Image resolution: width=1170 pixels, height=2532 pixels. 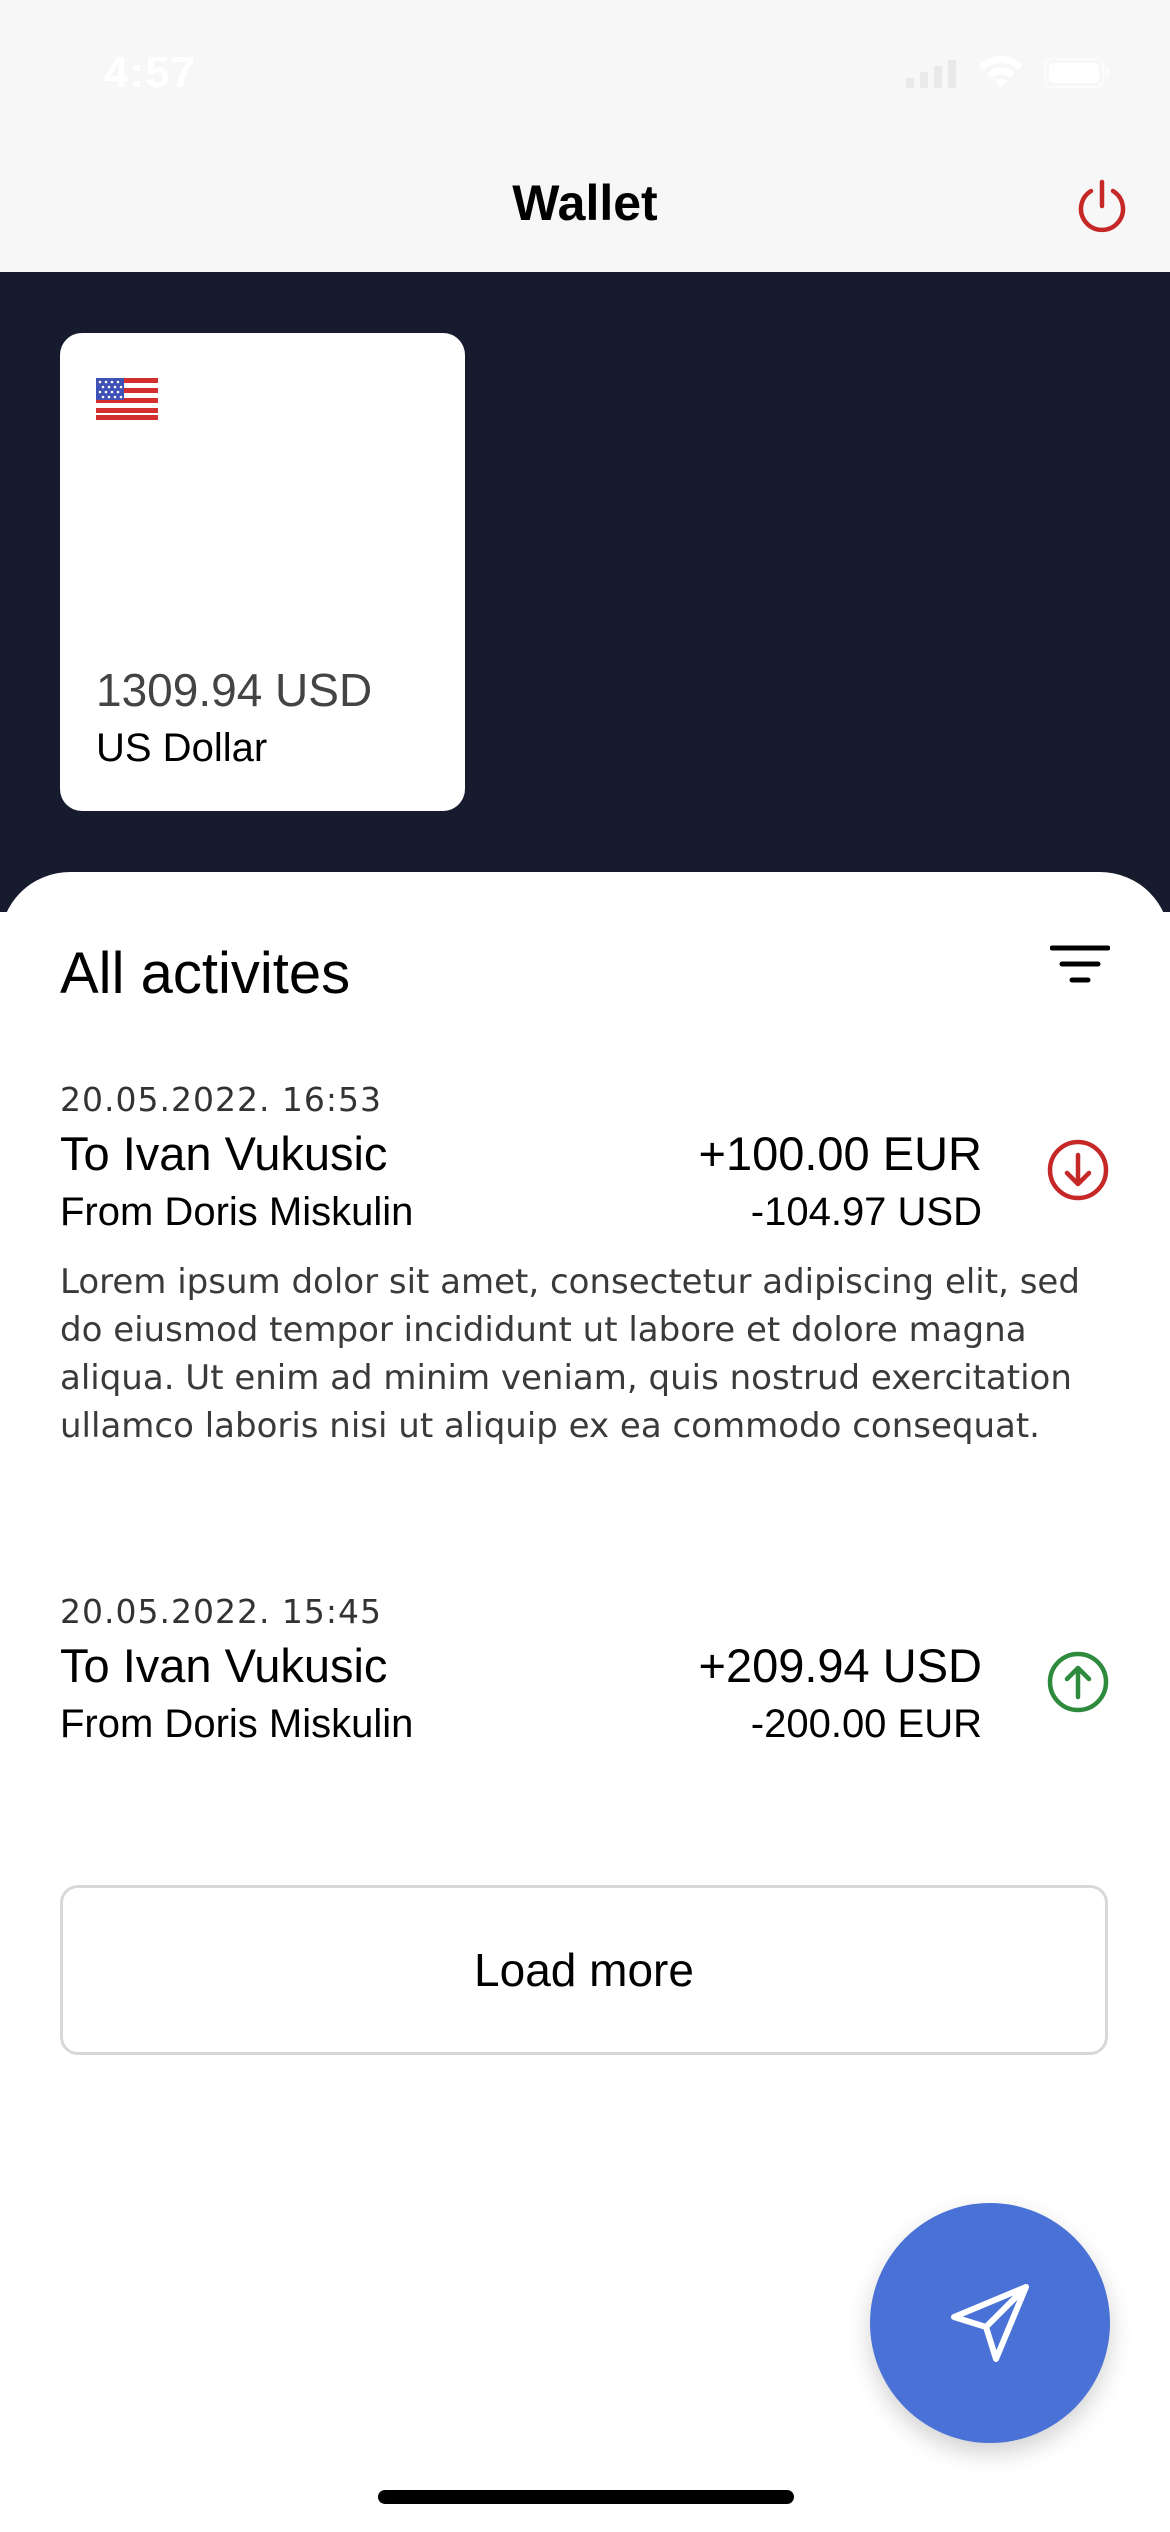 What do you see at coordinates (866, 1724) in the screenshot?
I see `activity-amount-secondary: -200.00 EUR` at bounding box center [866, 1724].